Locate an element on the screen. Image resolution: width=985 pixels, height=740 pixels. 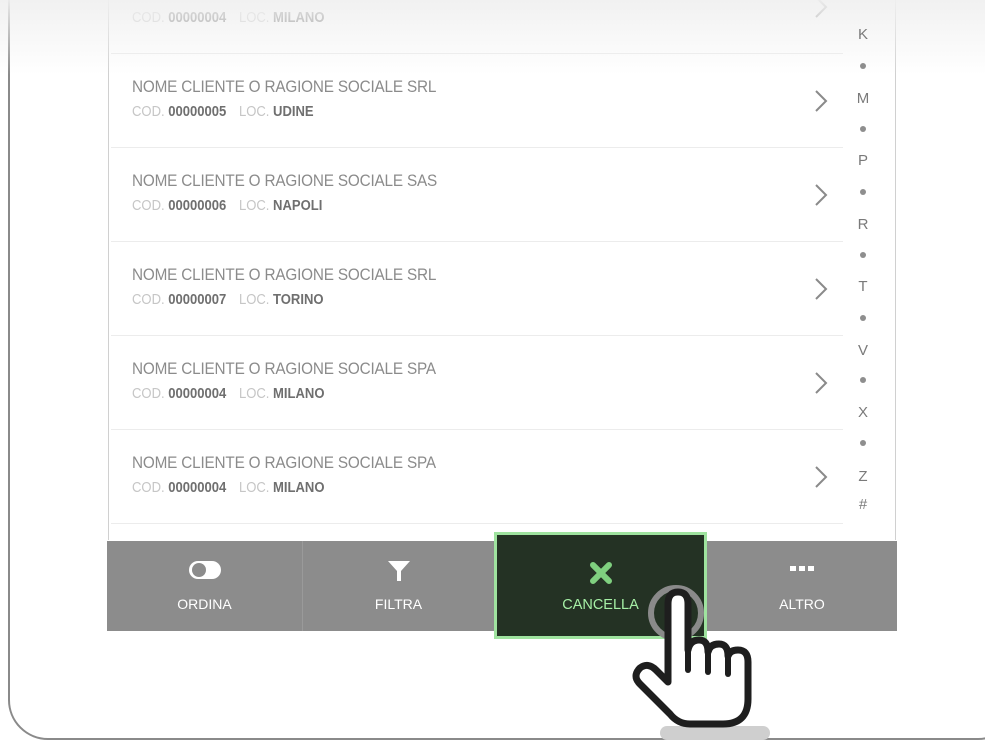
index-letter: Z is located at coordinates (863, 476).